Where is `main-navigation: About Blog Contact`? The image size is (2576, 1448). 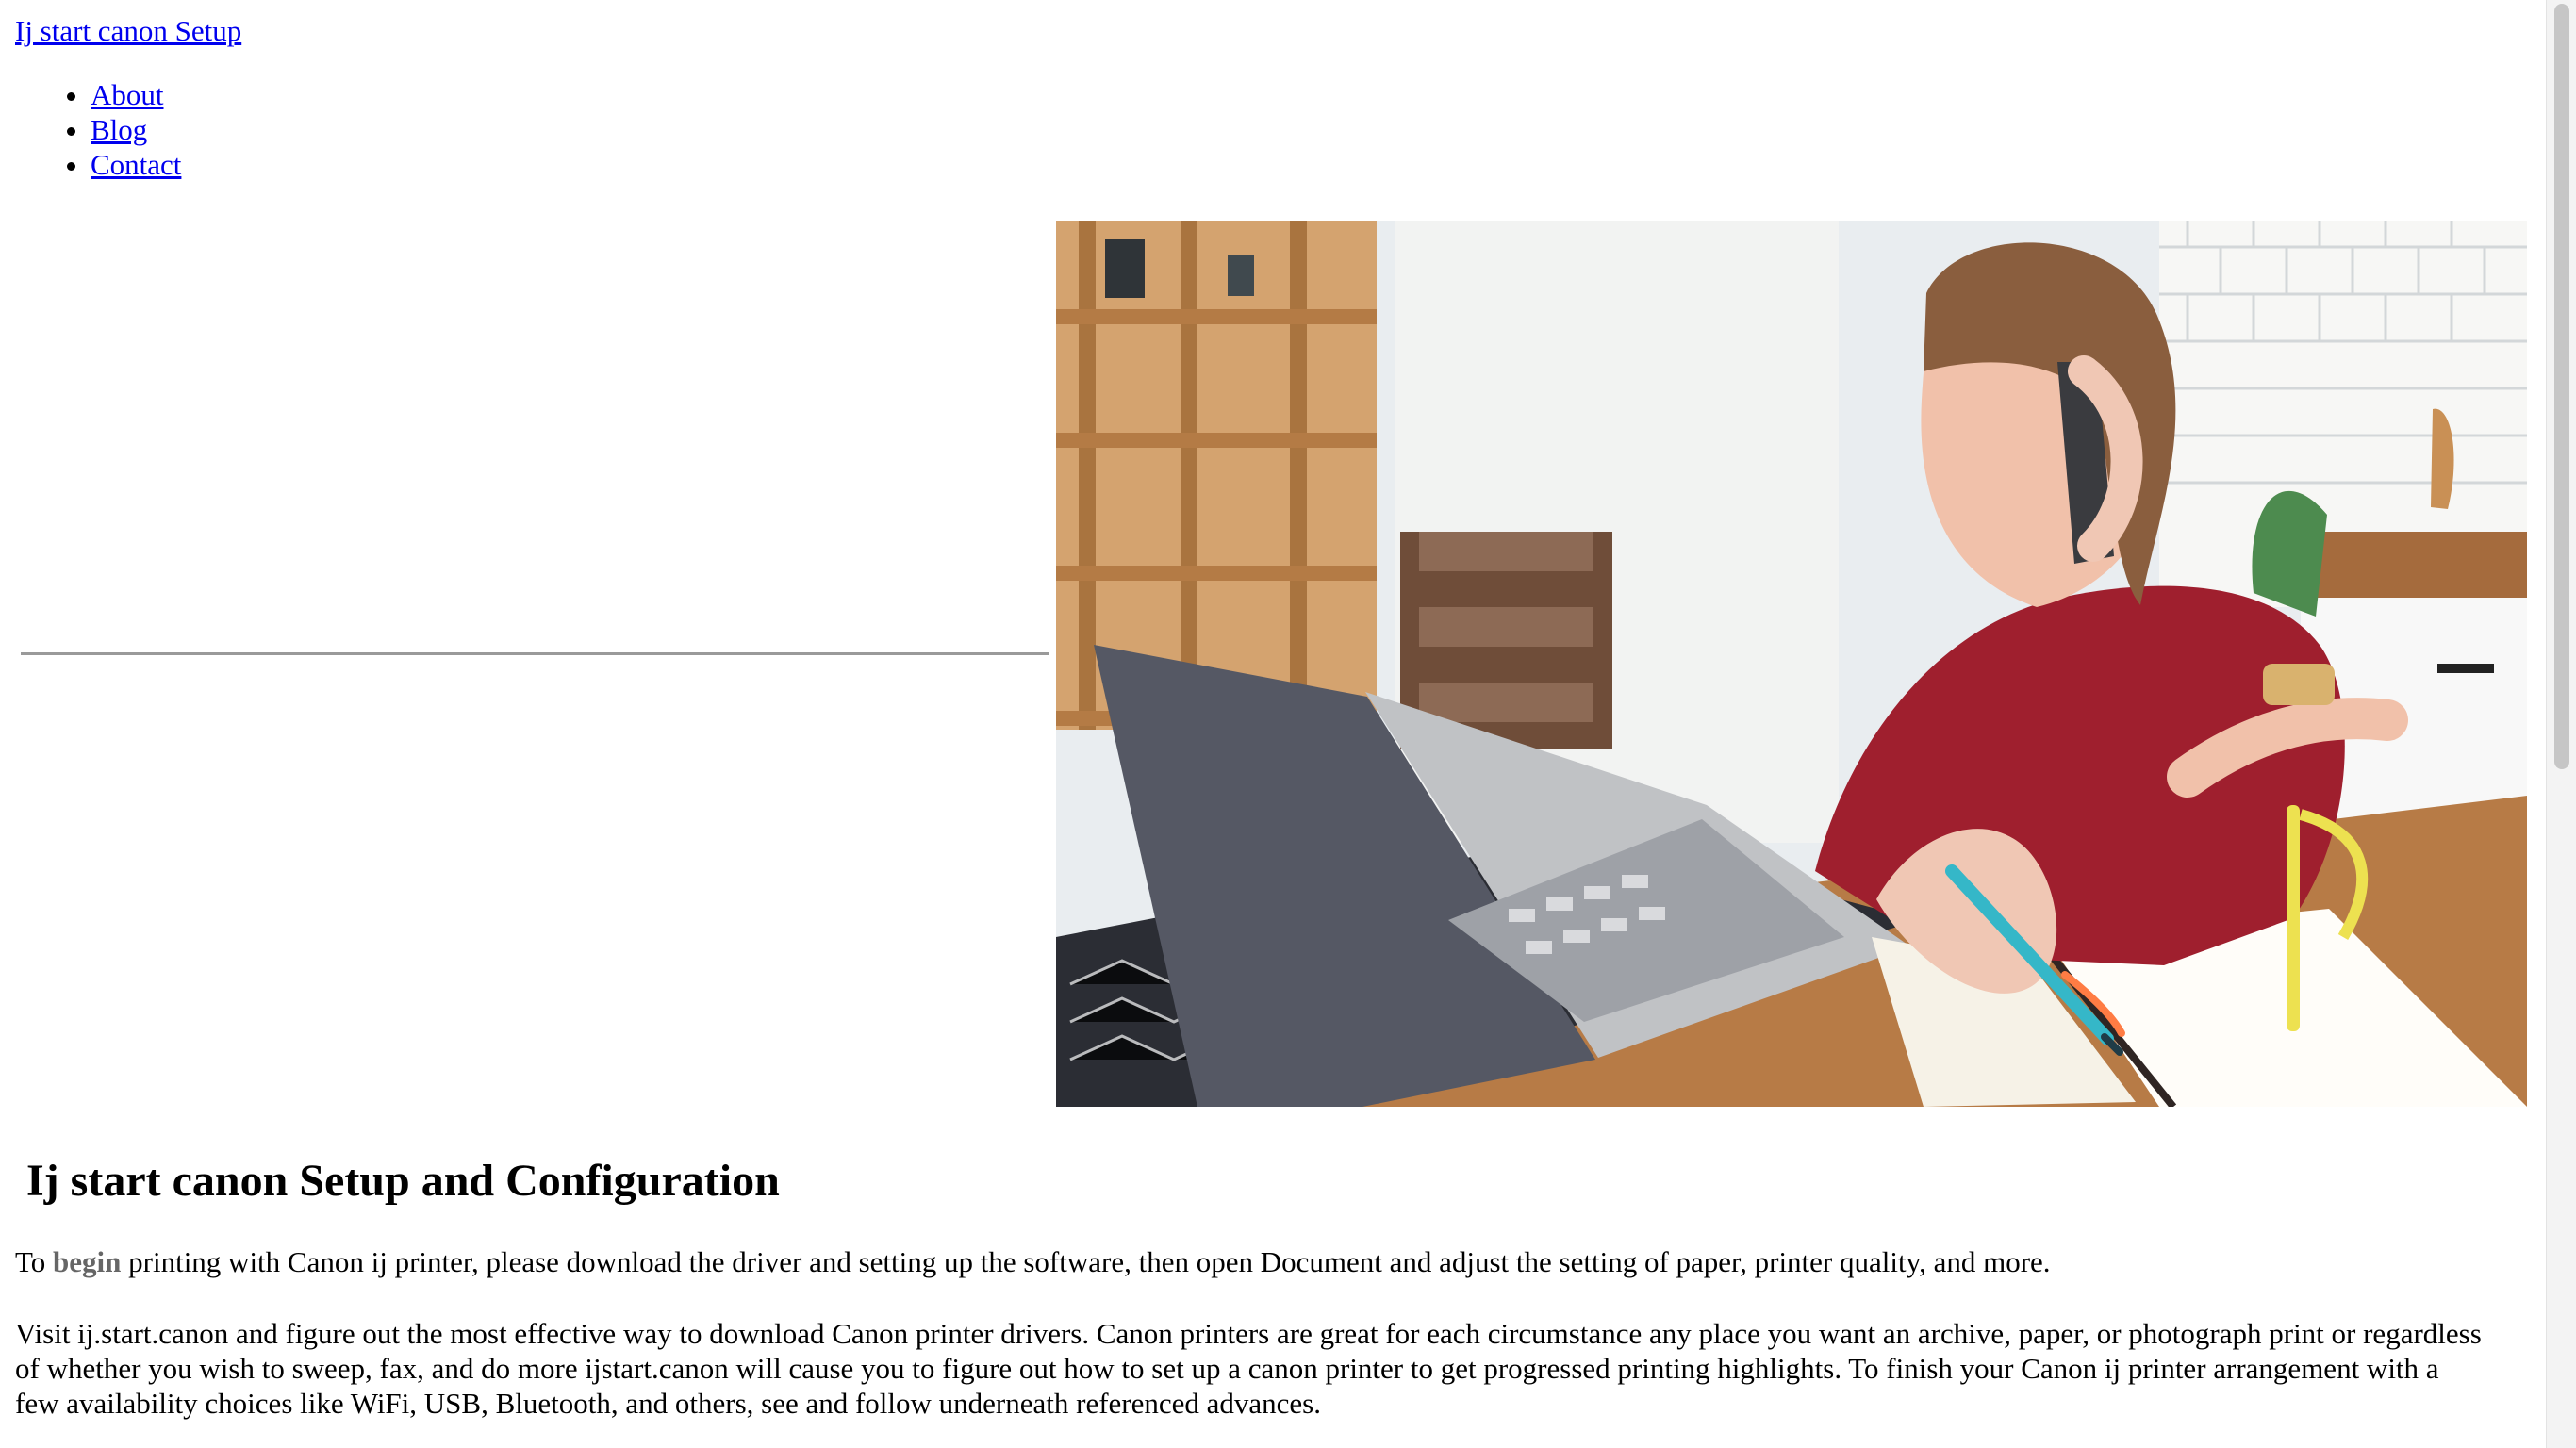 main-navigation: About Blog Contact is located at coordinates (90, 129).